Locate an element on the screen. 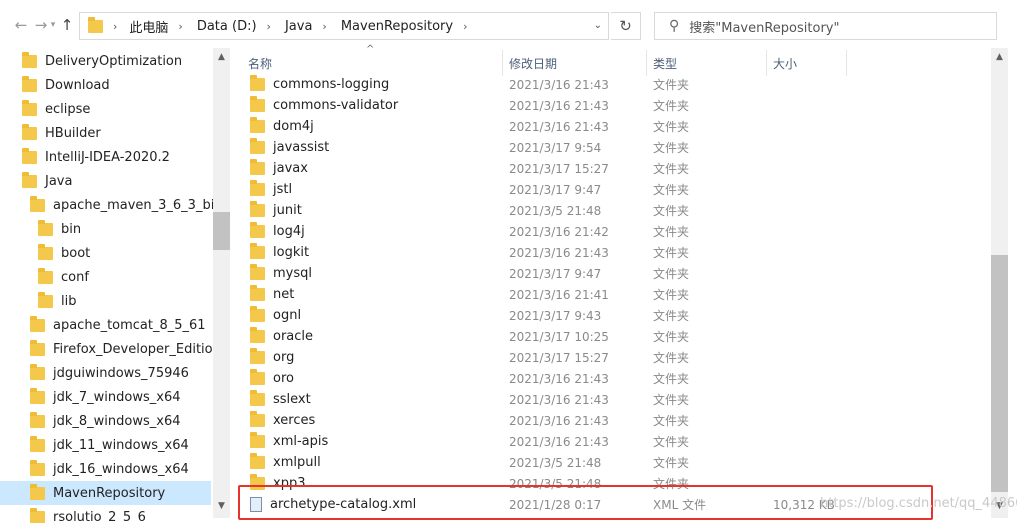 This screenshot has height=523, width=1017. nav-item-label: jdk_7_windows_x64 is located at coordinates (117, 397).